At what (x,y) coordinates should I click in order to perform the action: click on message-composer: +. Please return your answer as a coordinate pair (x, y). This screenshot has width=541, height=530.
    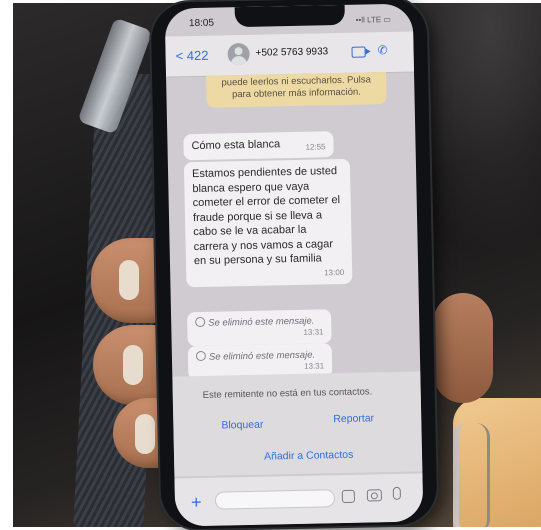
    Looking at the image, I should click on (299, 500).